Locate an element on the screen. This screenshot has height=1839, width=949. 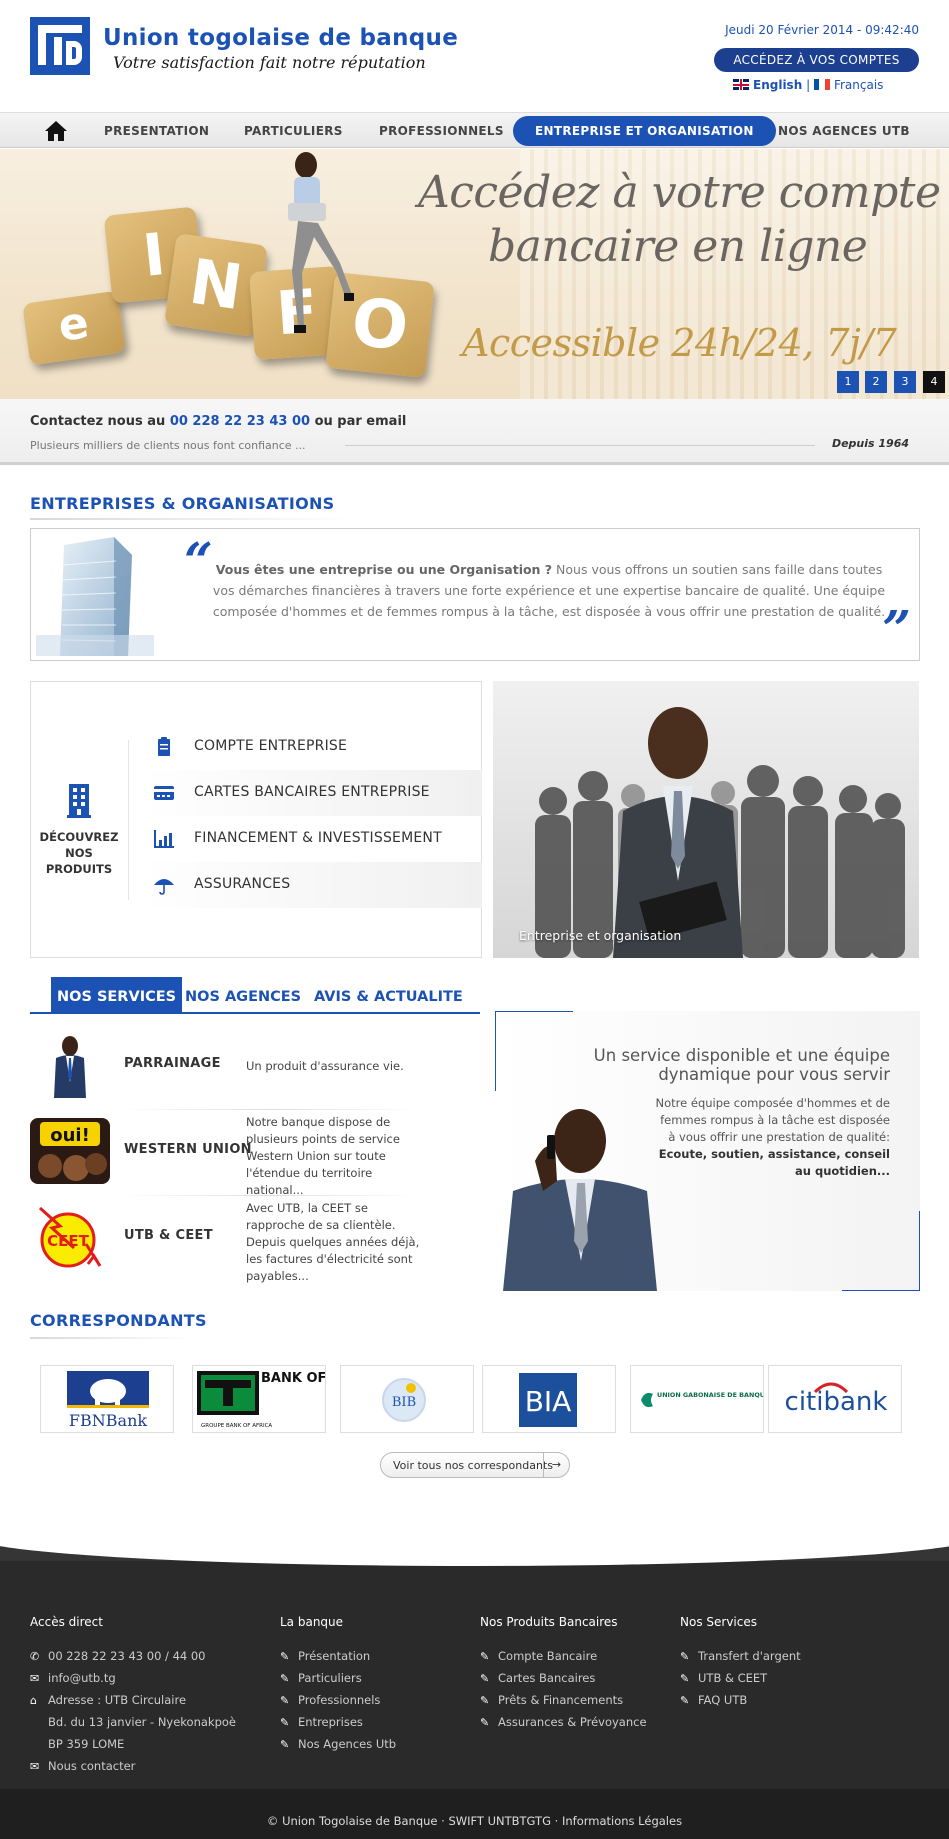
product-item-cartes-bancaires: CARTES BANCAIRES ENTREPRISE is located at coordinates (311, 793).